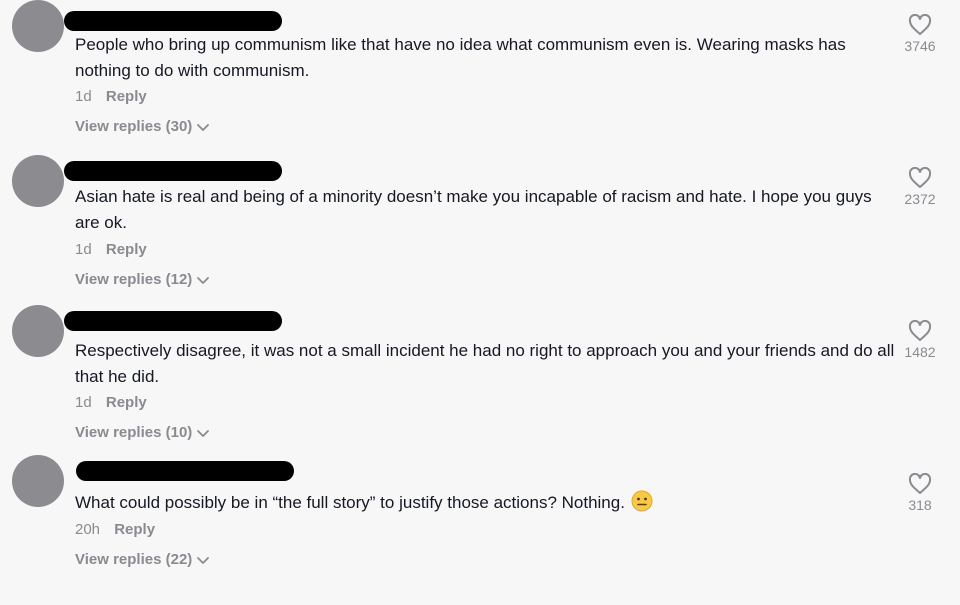 Image resolution: width=960 pixels, height=605 pixels. I want to click on view-replies-button: View replies (22), so click(142, 559).